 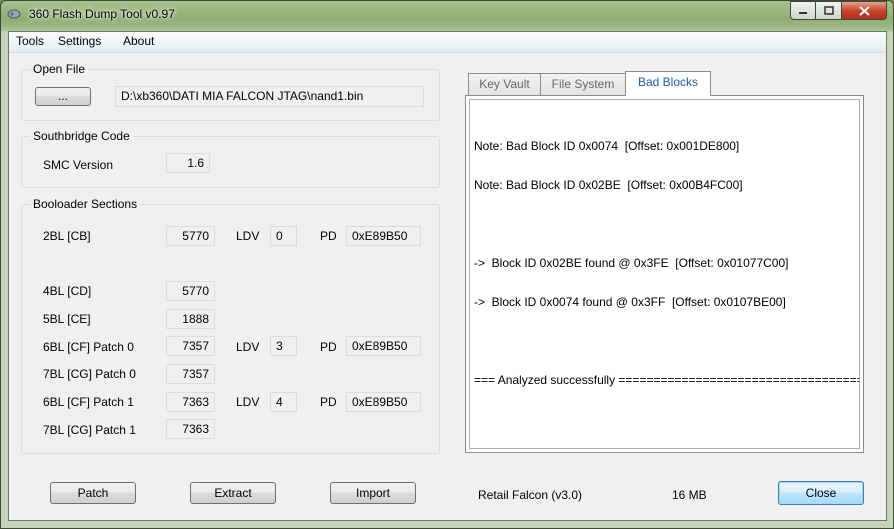 I want to click on maximize-icon, so click(x=828, y=10).